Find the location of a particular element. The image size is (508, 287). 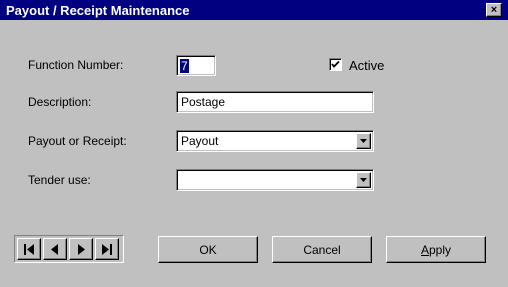

function-number-value: 7 is located at coordinates (184, 66).